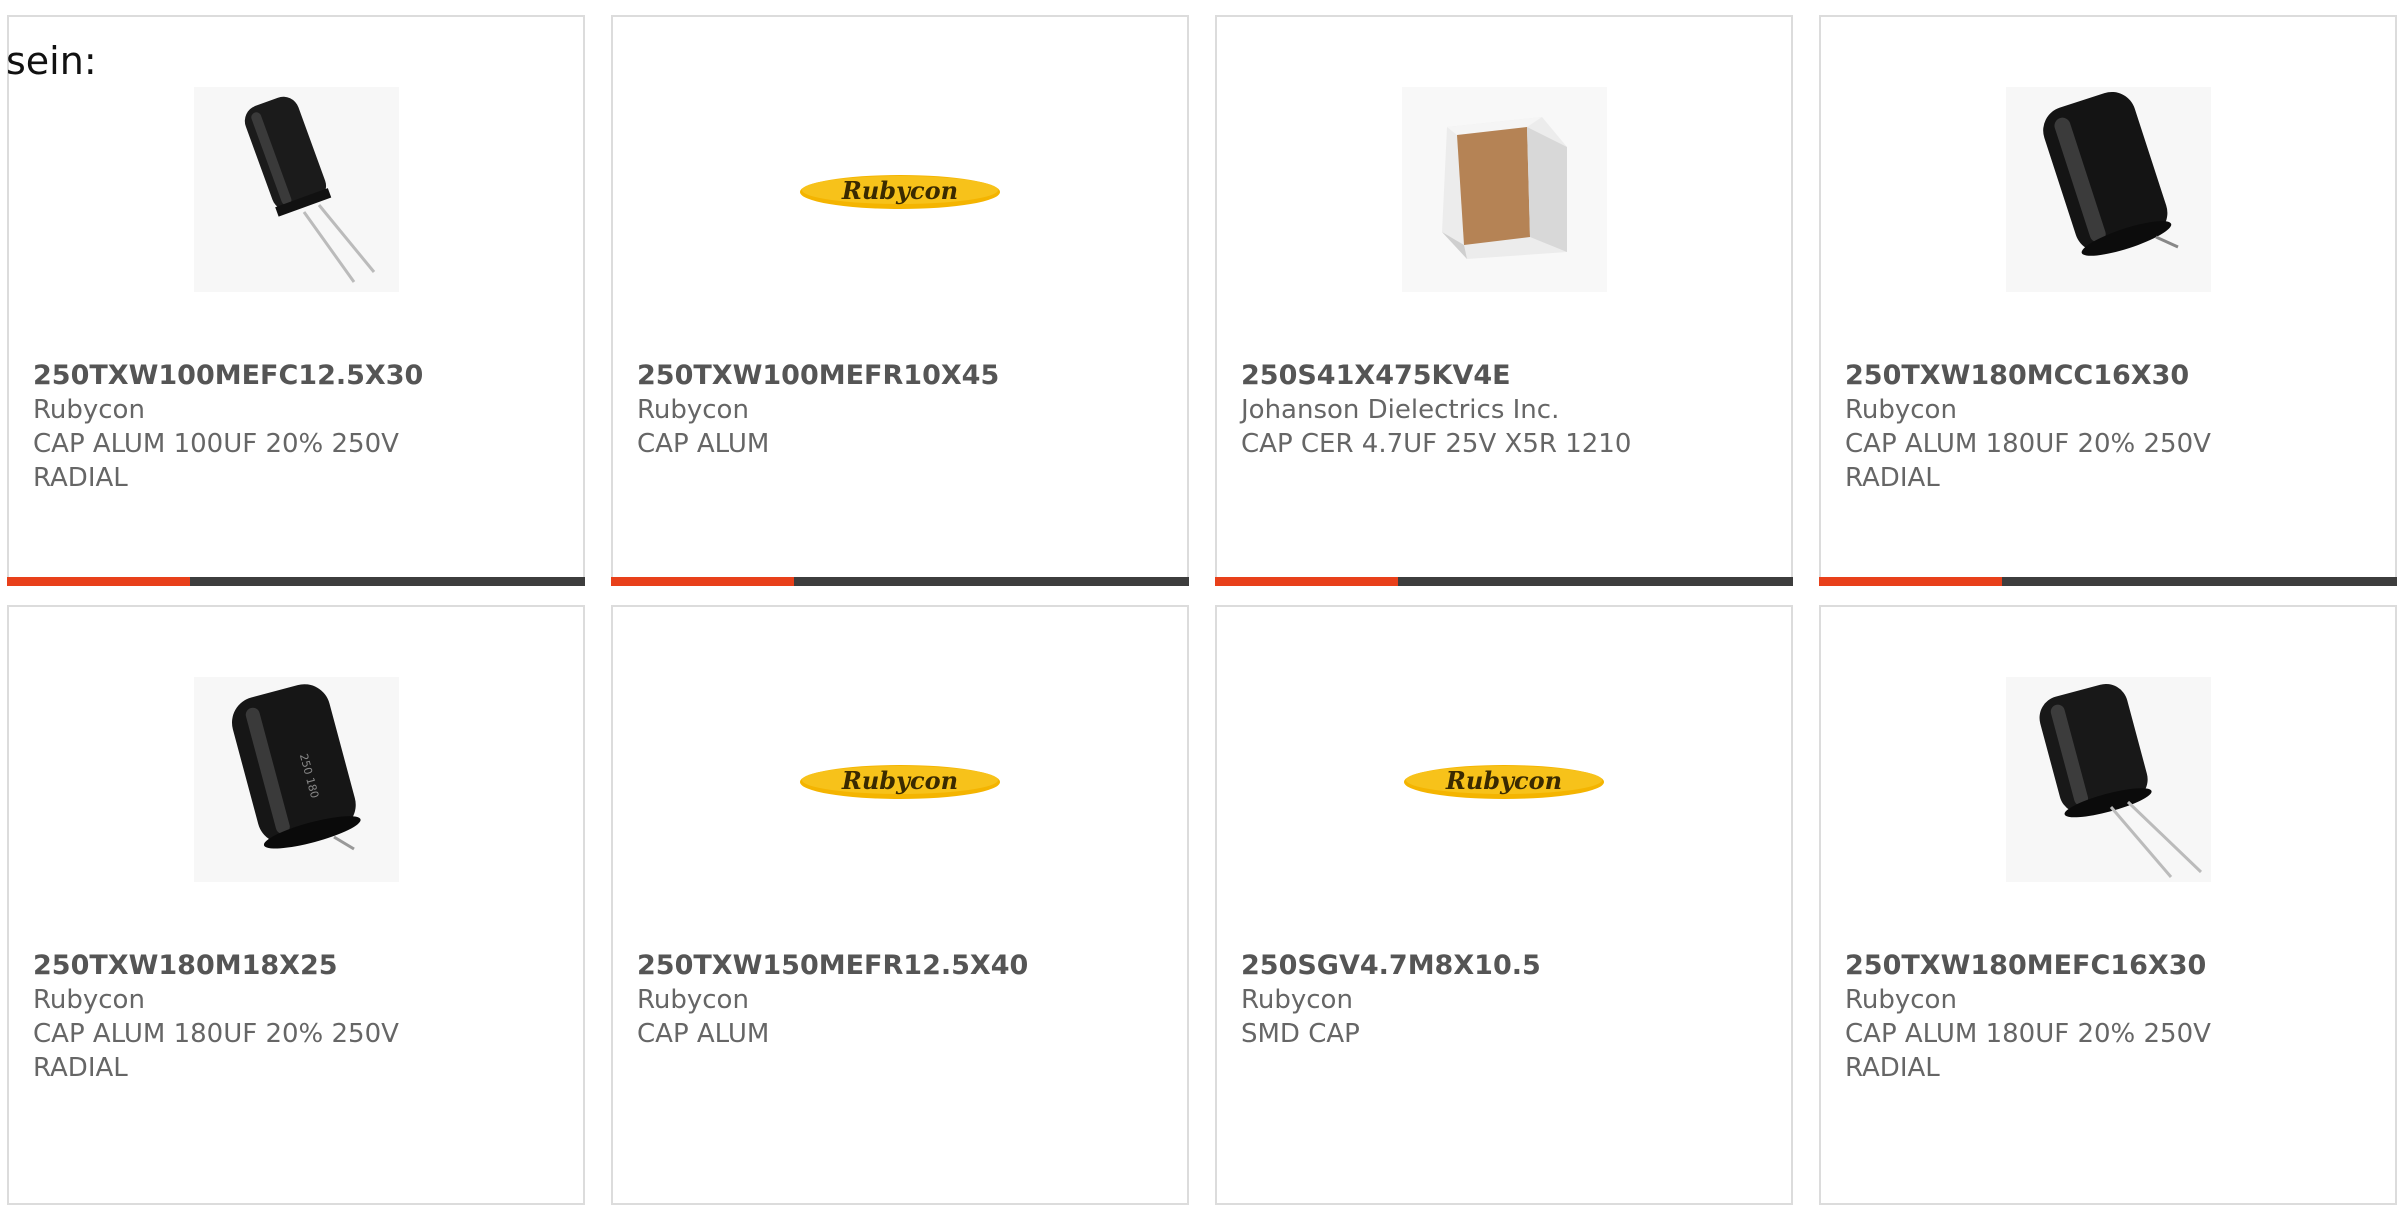  Describe the element at coordinates (303, 966) in the screenshot. I see `part-number: 250TXW180M18X25` at that location.